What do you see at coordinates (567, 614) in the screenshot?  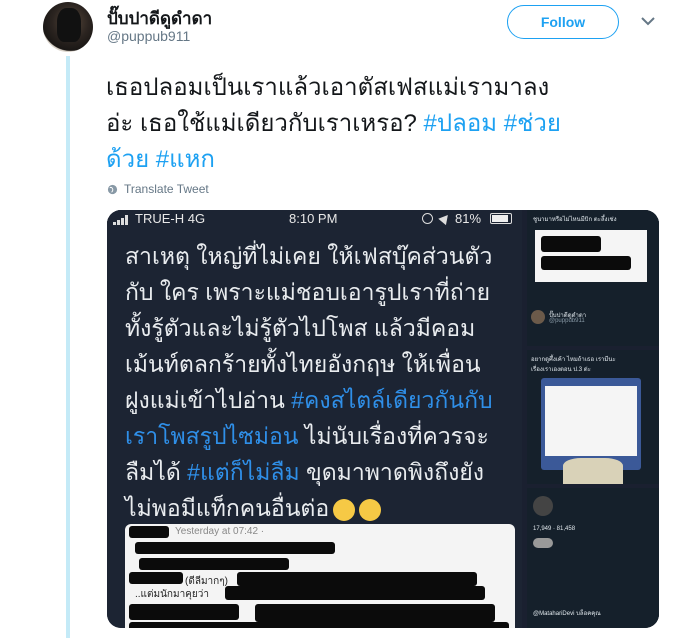 I see `mini-handle: @MatahariDevi บล็อคคุณ` at bounding box center [567, 614].